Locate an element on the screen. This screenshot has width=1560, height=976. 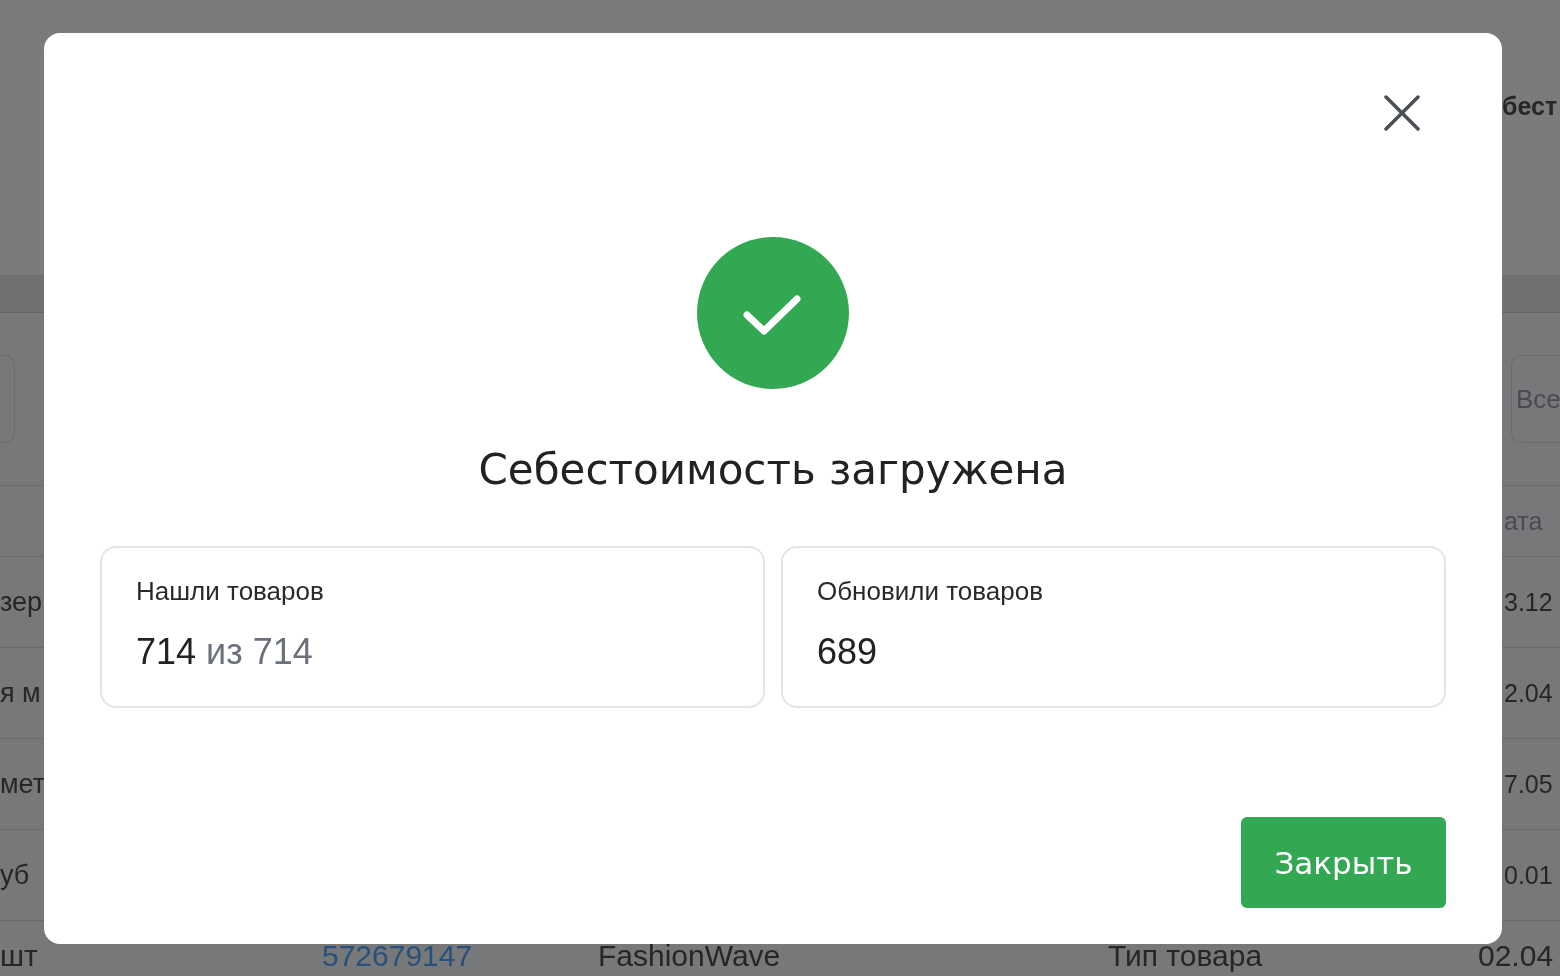
table-cell-text: 0.01 is located at coordinates (1529, 875).